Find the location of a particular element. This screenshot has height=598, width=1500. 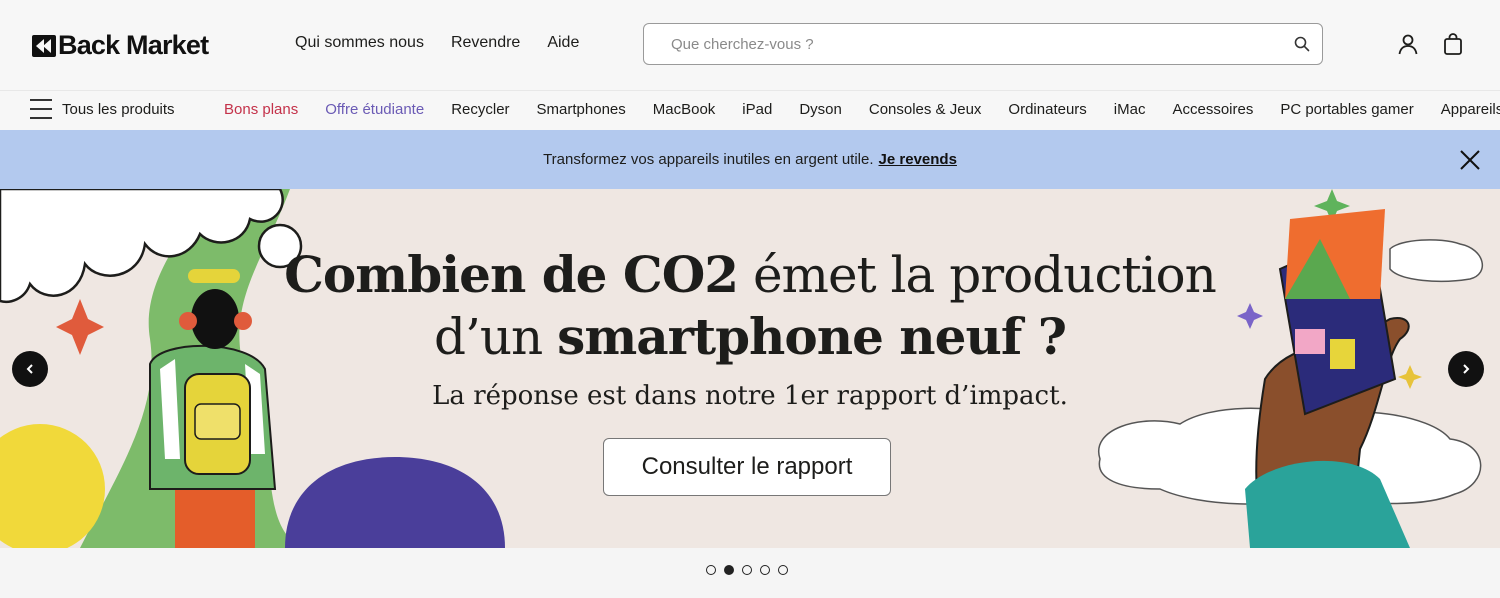

all-products-label: Tous les produits is located at coordinates (118, 109).